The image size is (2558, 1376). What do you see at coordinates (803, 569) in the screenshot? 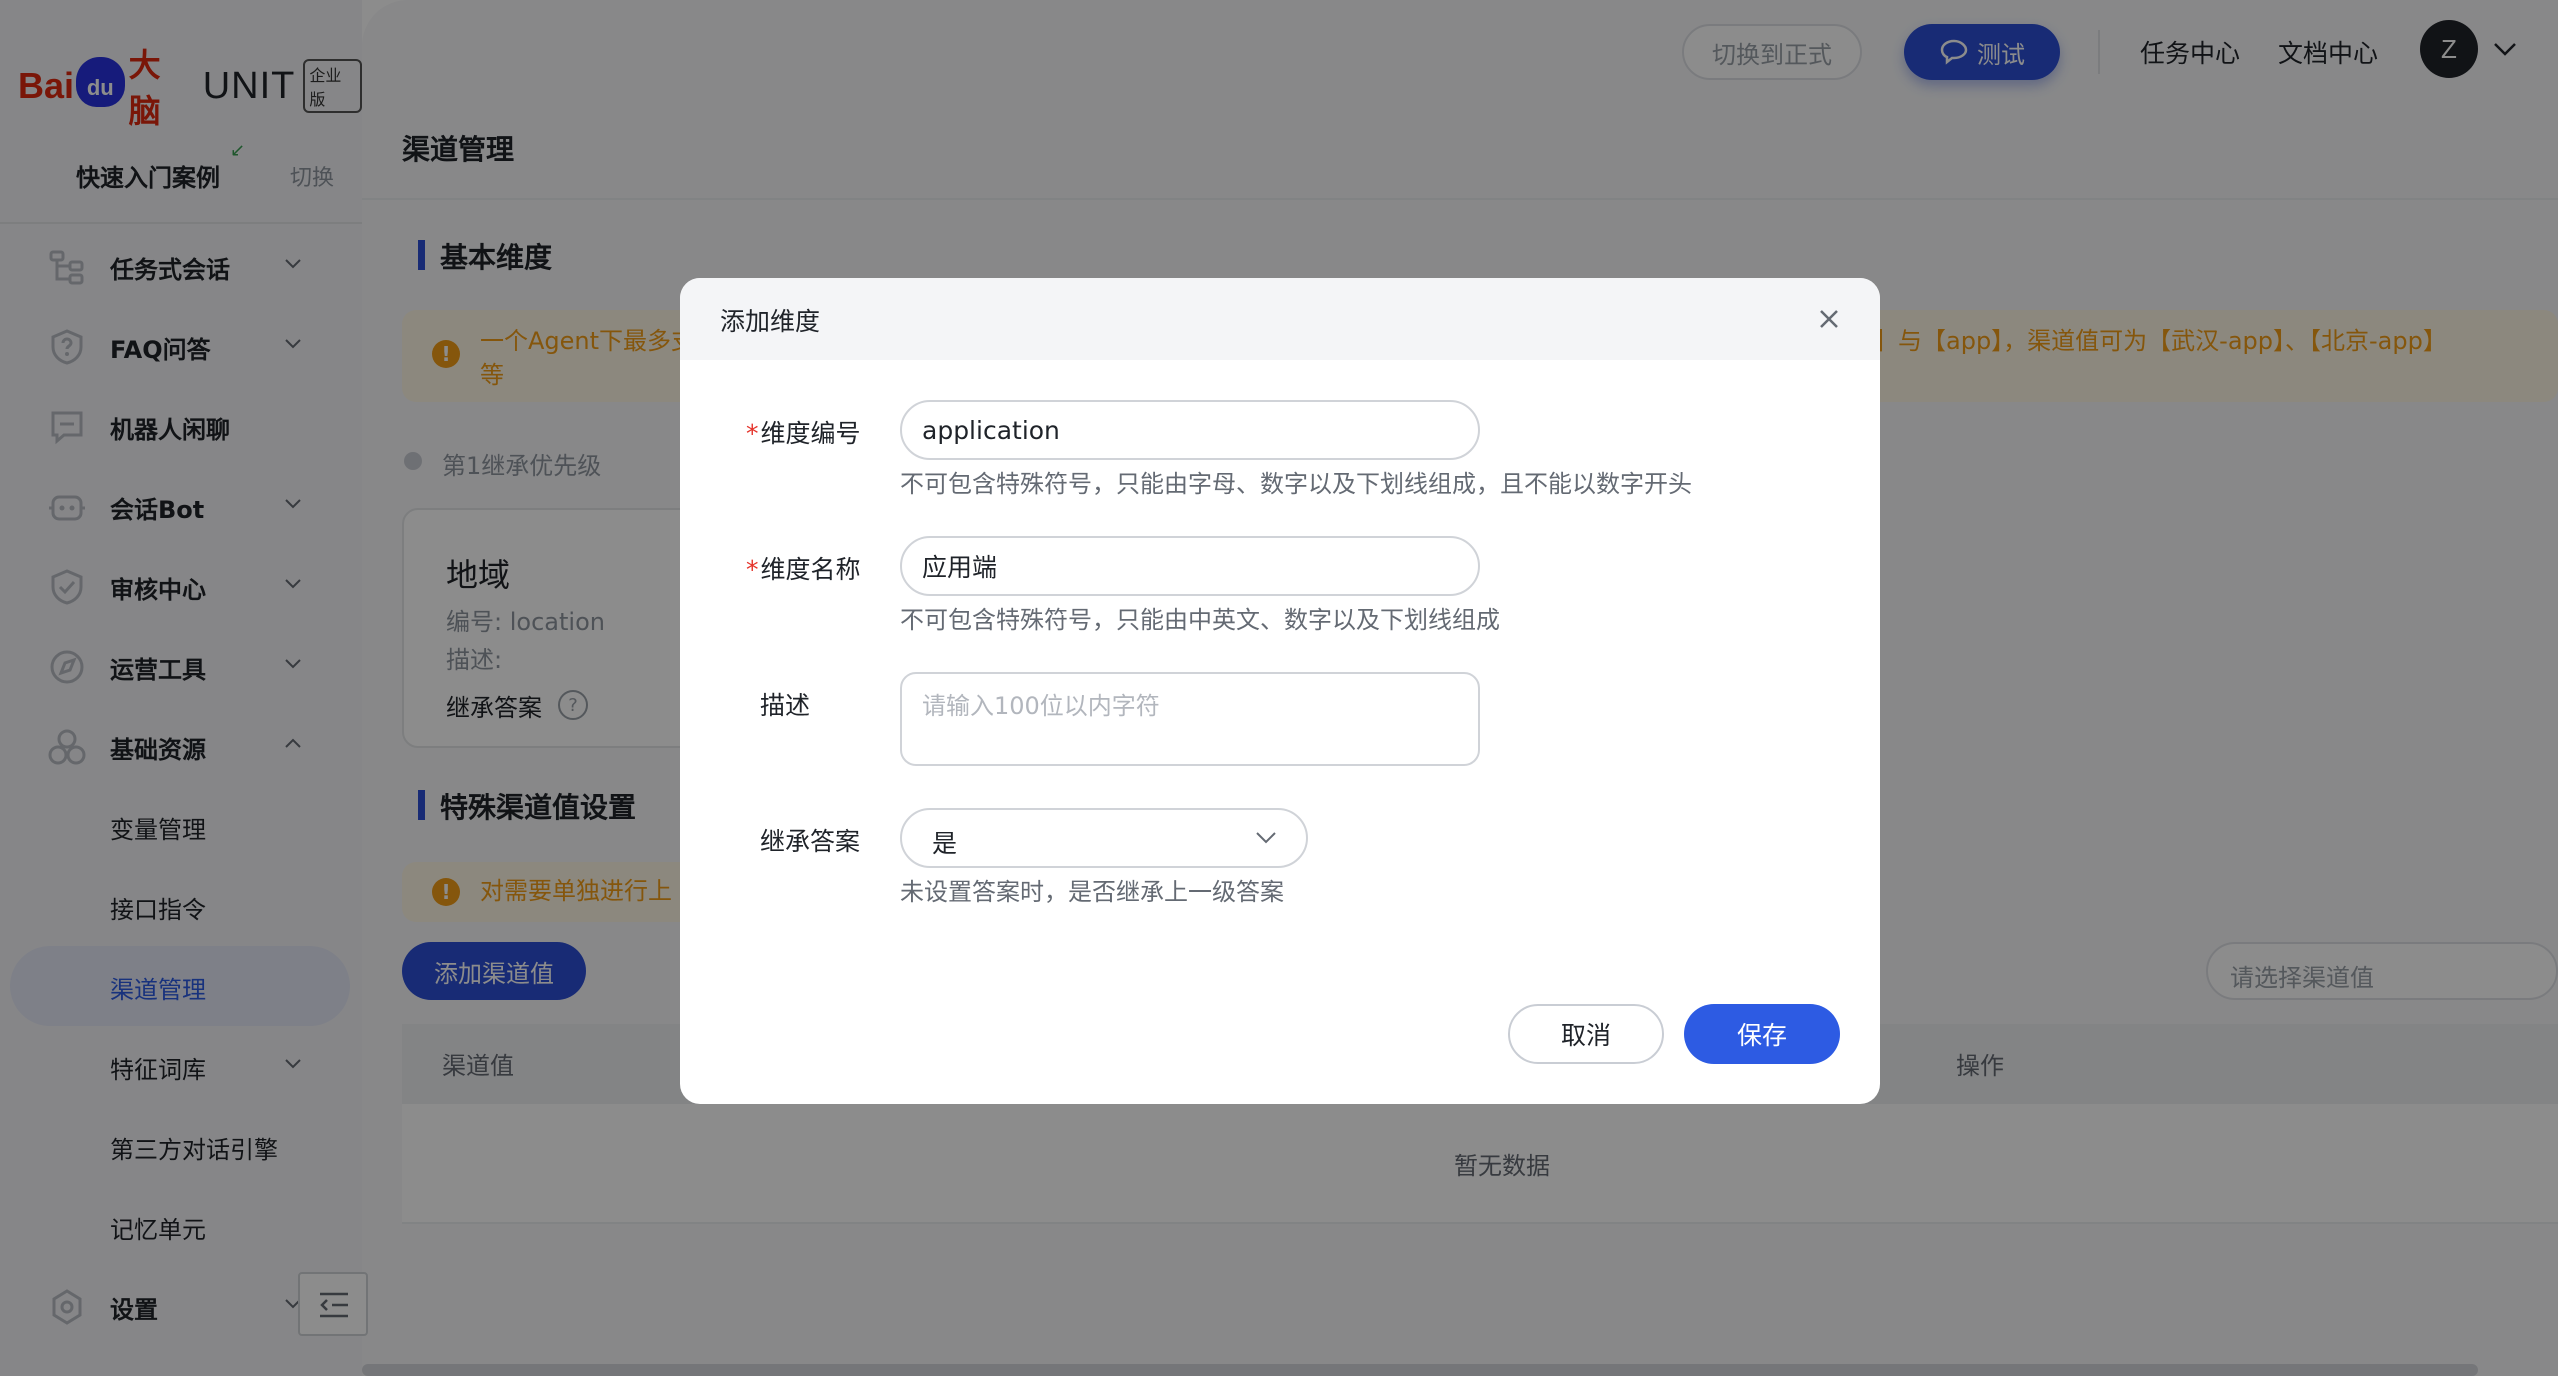
I see `name-field-label: *维度名称` at bounding box center [803, 569].